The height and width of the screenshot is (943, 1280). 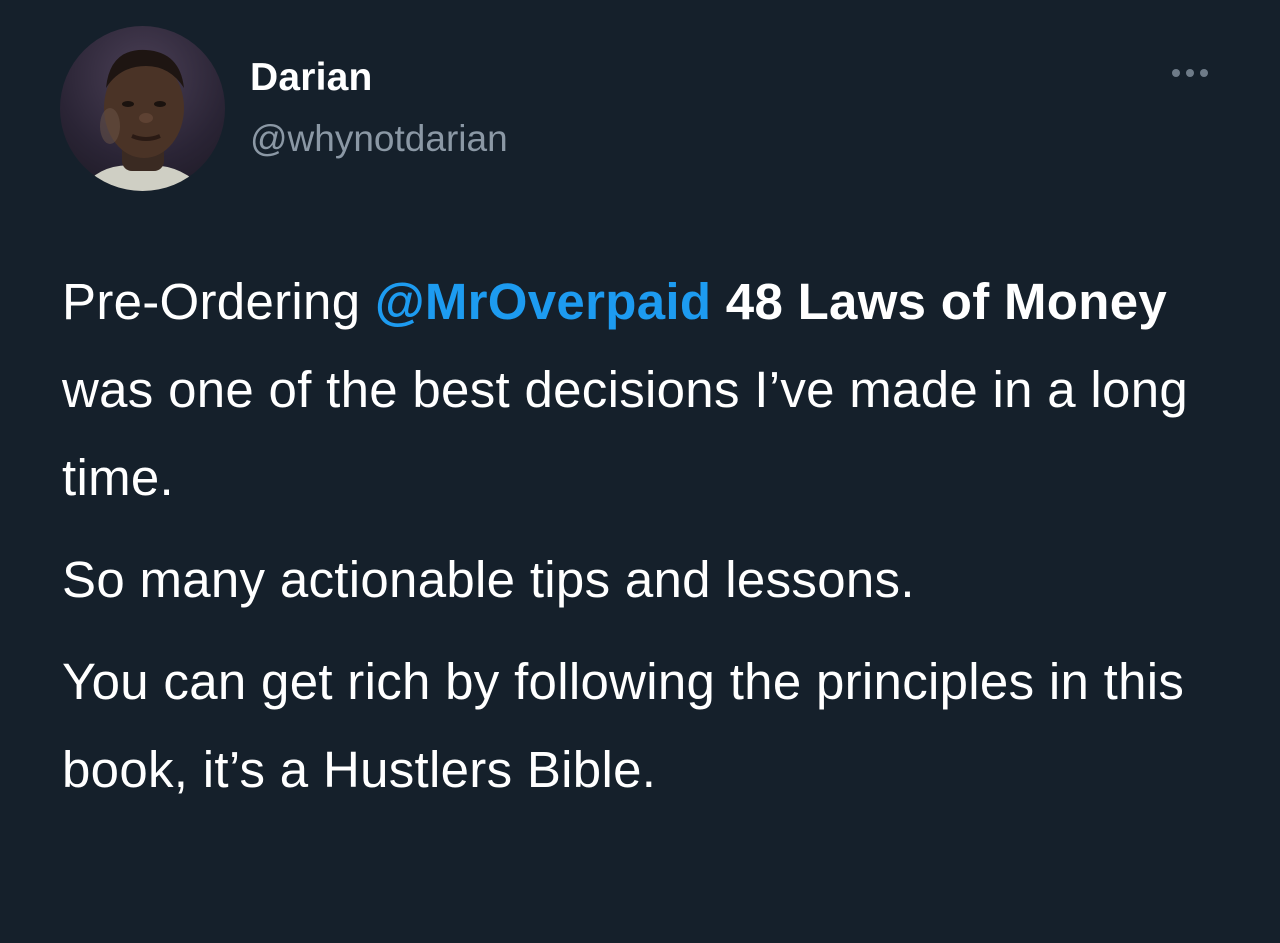 I want to click on tweet-header: Darian @whynotdarian, so click(x=284, y=108).